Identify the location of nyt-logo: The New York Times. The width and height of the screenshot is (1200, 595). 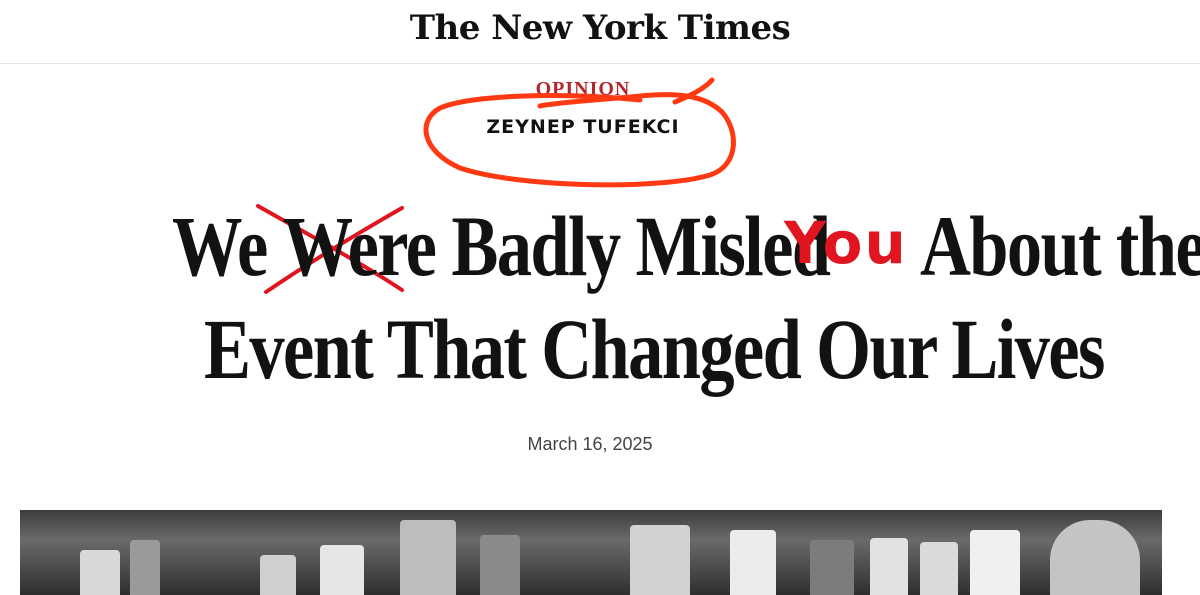
(600, 28).